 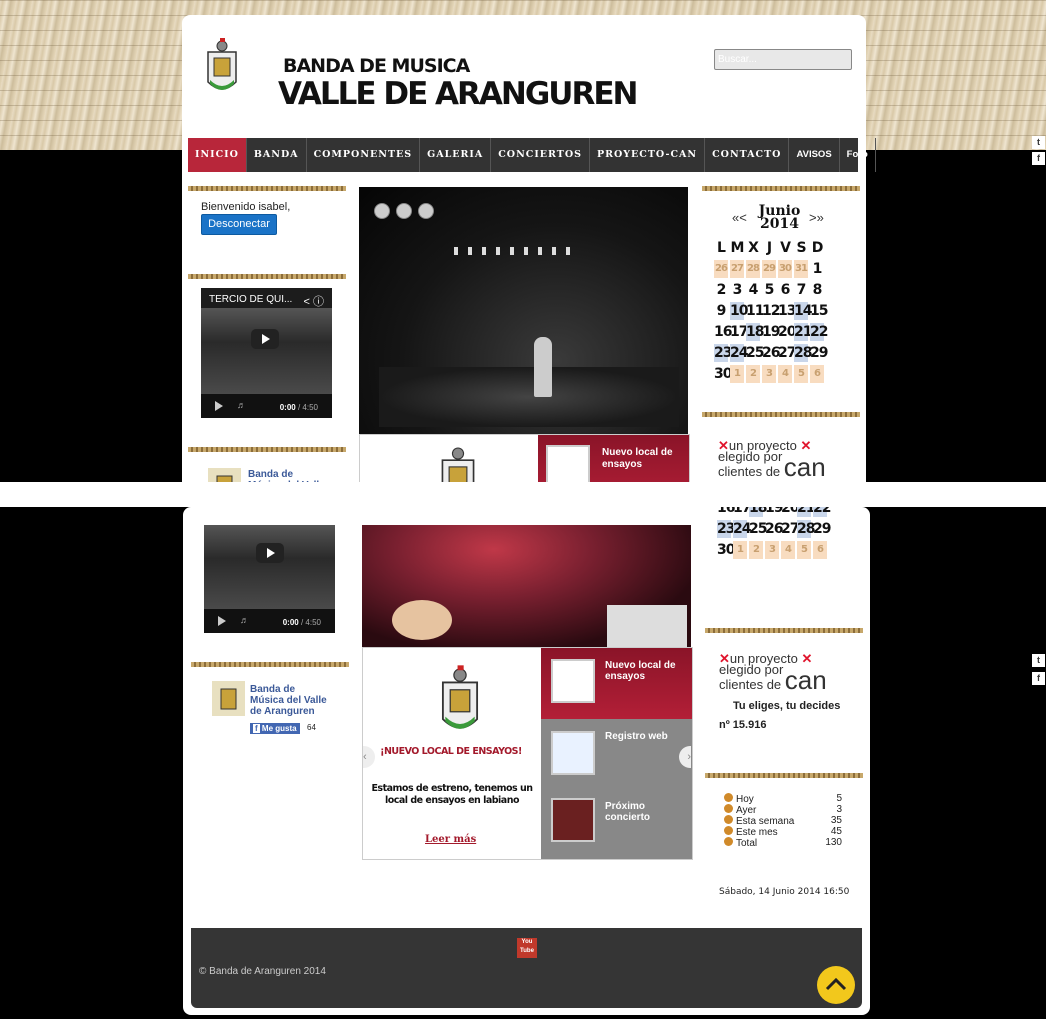 What do you see at coordinates (277, 155) in the screenshot?
I see `nav-item-banda: BANDA` at bounding box center [277, 155].